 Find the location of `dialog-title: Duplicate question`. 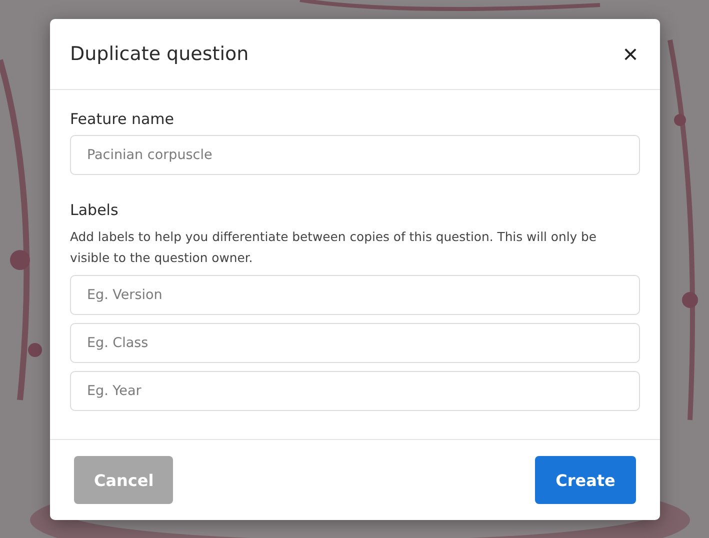

dialog-title: Duplicate question is located at coordinates (159, 54).